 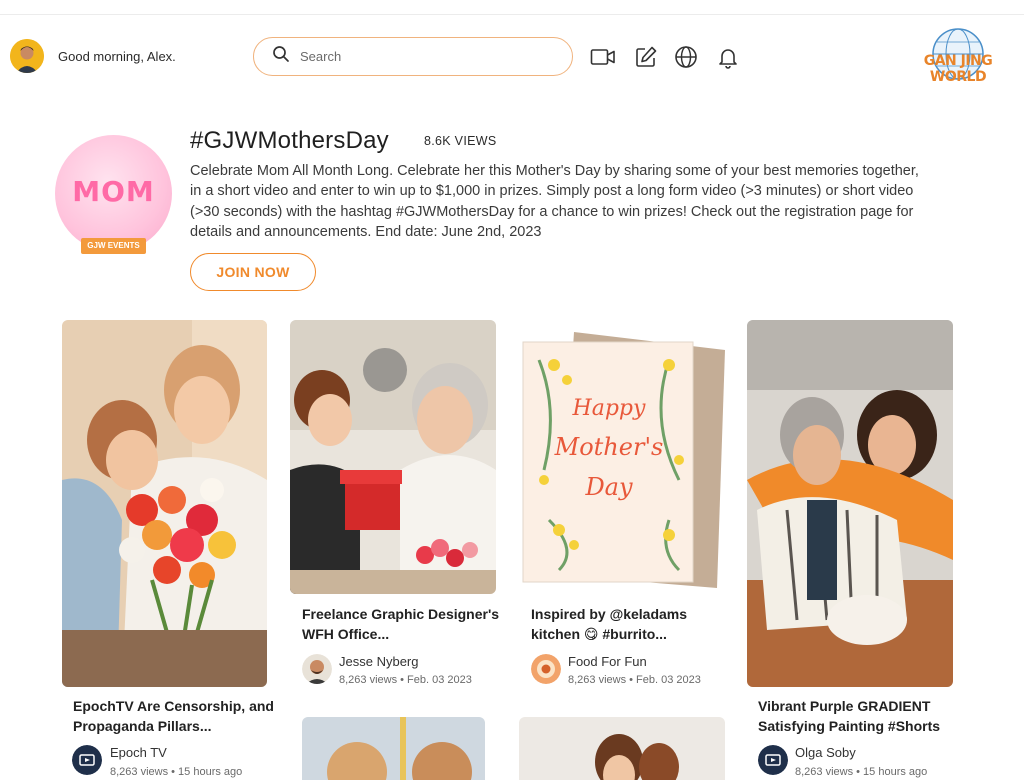 I want to click on user-avatar, so click(x=27, y=56).